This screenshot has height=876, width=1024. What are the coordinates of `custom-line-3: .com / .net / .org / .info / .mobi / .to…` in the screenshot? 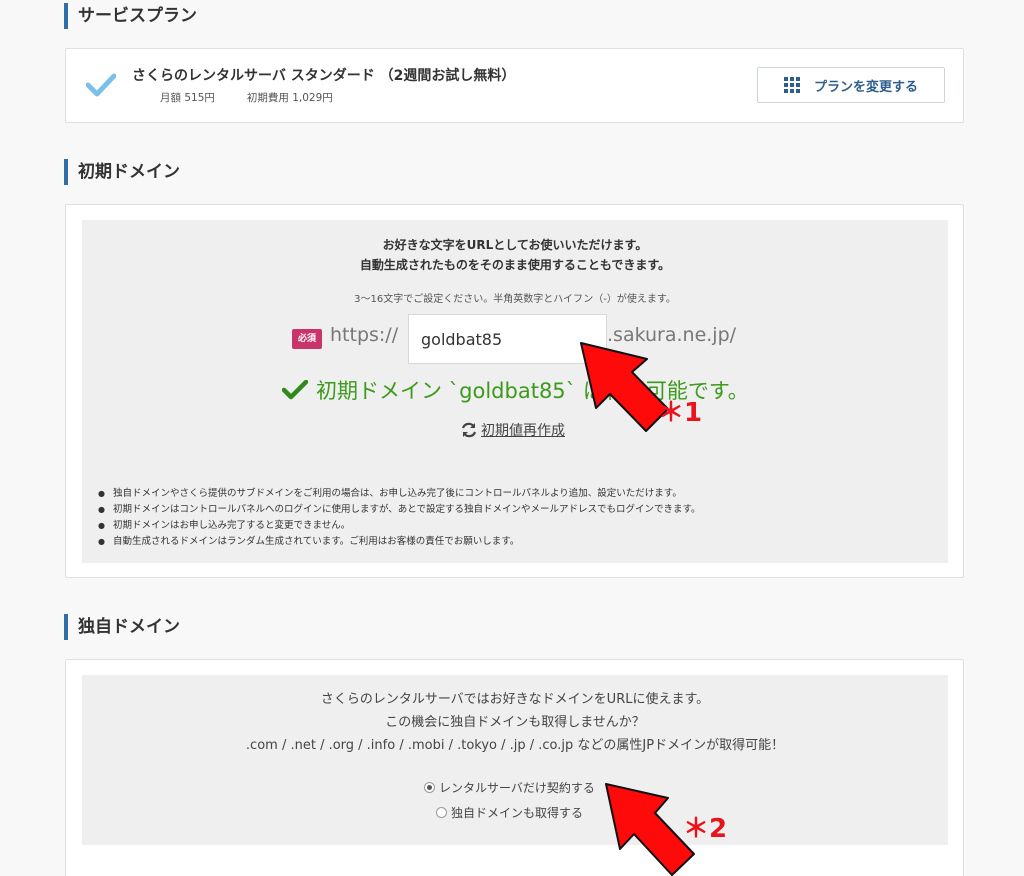 It's located at (515, 745).